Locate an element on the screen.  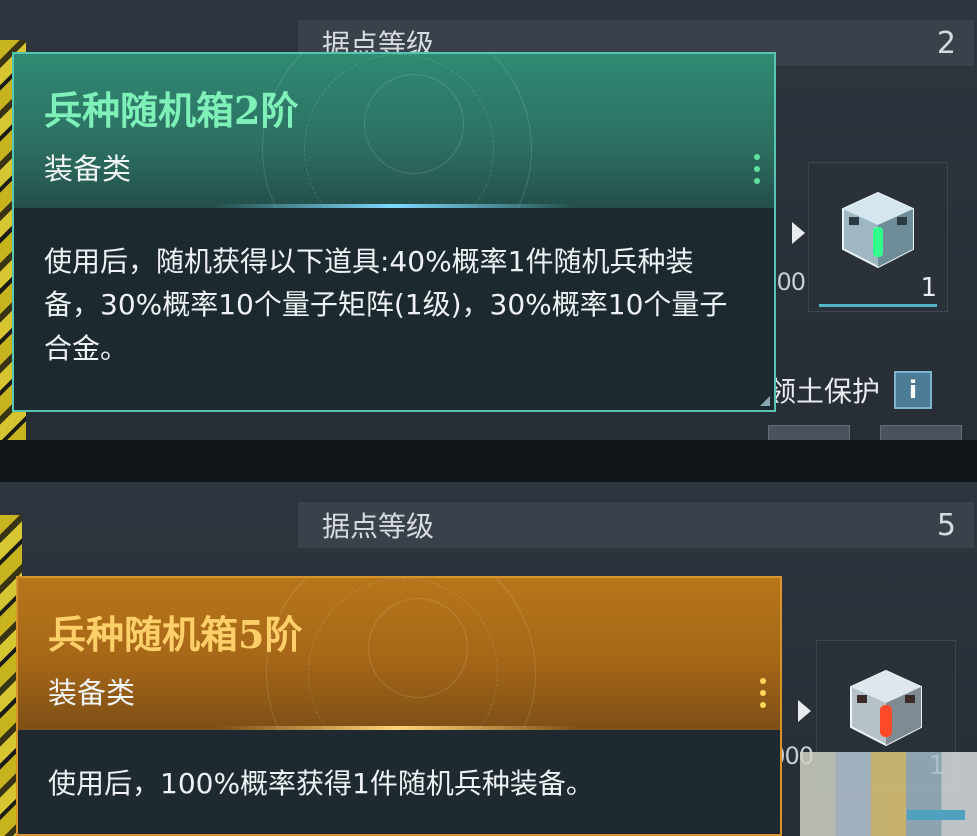
info-button: i is located at coordinates (913, 390).